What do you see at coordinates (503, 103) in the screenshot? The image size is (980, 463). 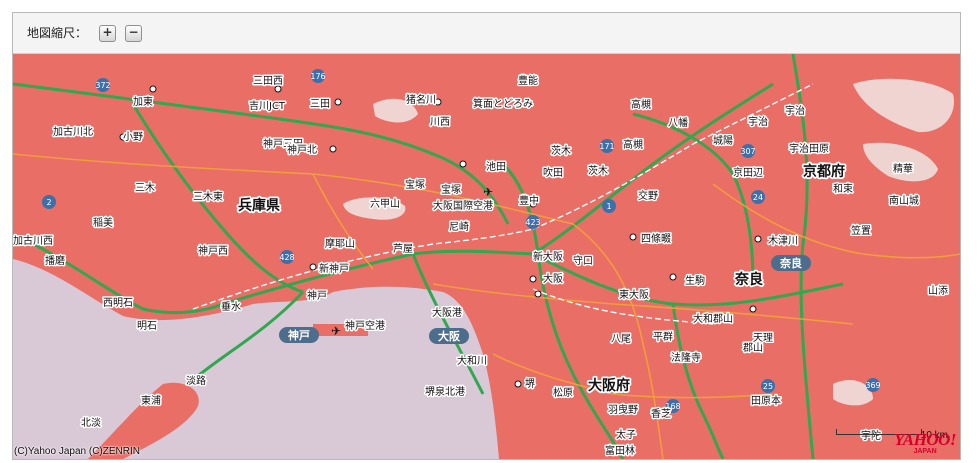 I see `place-label: 箕面とどろみ` at bounding box center [503, 103].